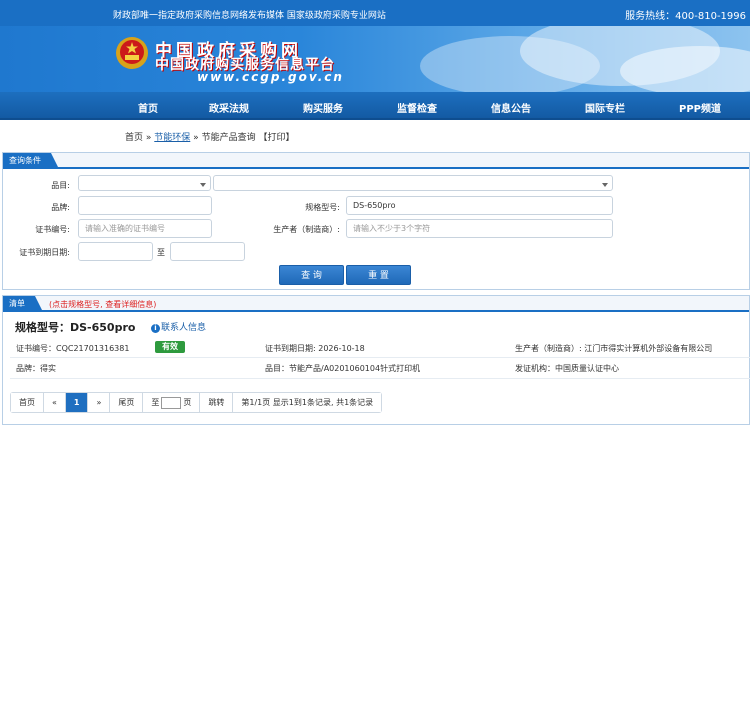 This screenshot has height=718, width=750. I want to click on manufacturer-input: 请输入不少于3个字符, so click(479, 228).